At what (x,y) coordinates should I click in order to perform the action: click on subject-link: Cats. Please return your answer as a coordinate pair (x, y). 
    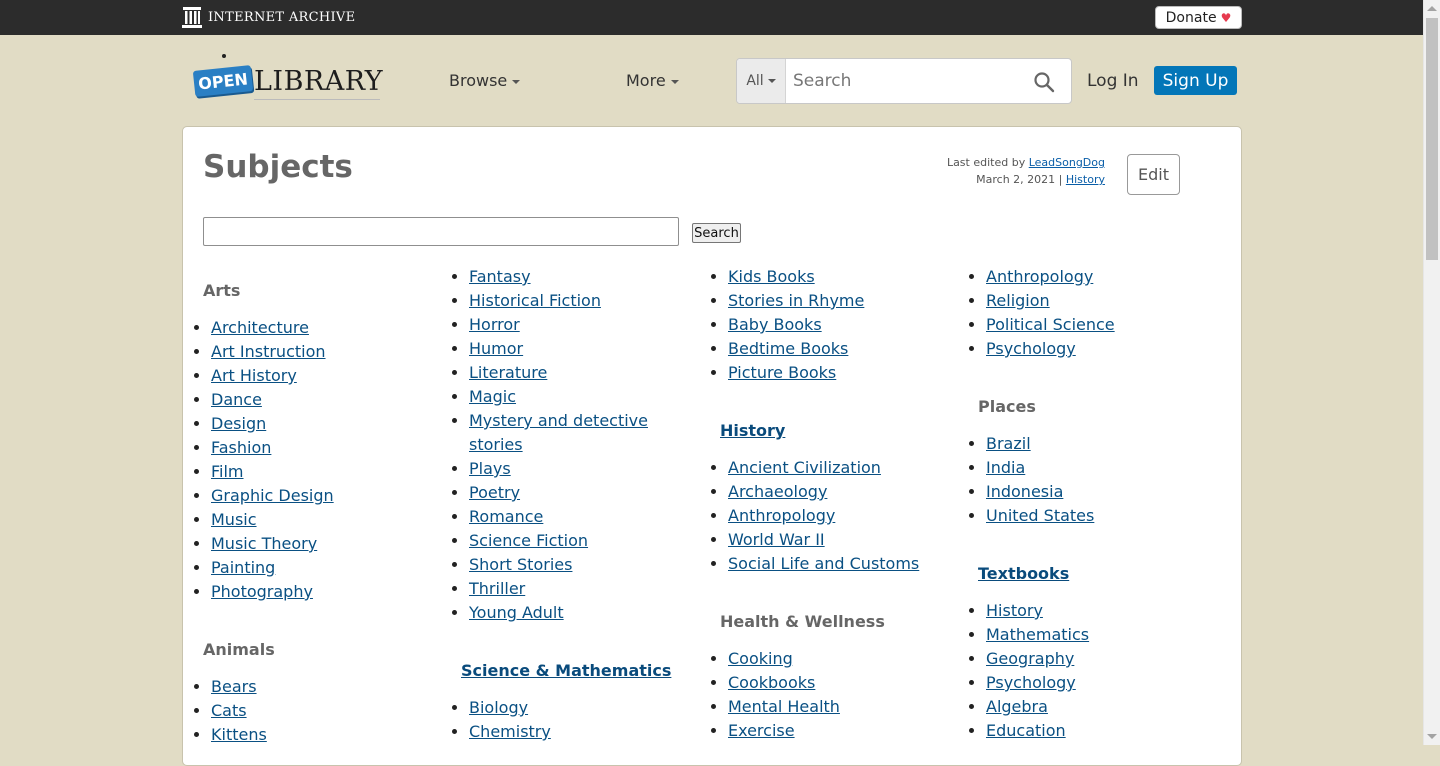
    Looking at the image, I should click on (229, 710).